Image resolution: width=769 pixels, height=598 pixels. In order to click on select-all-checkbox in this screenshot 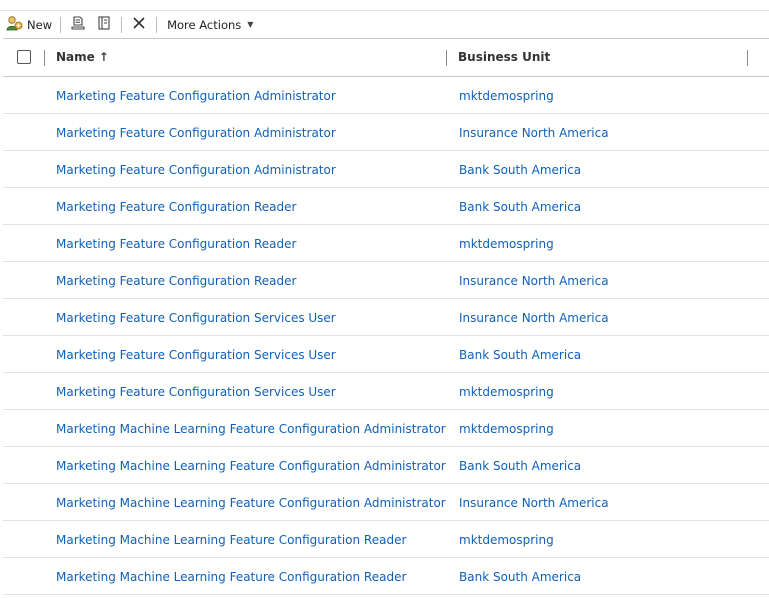, I will do `click(24, 57)`.